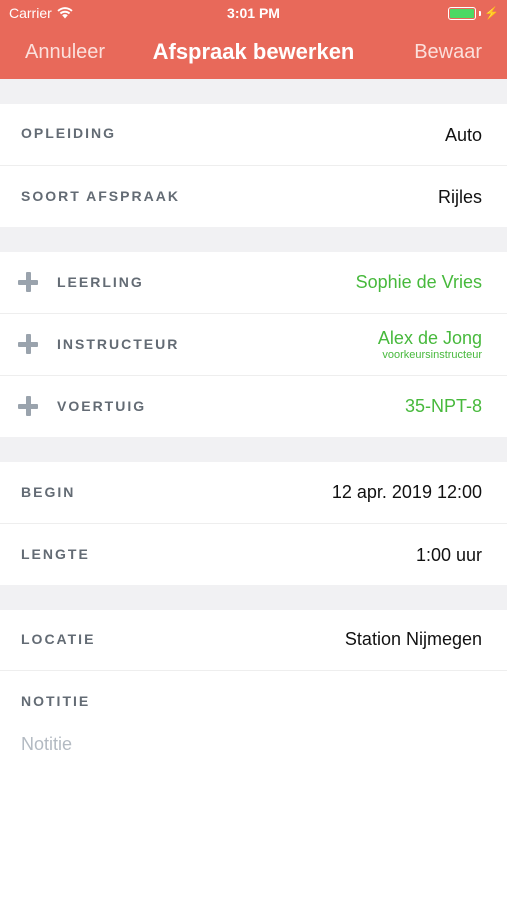 This screenshot has height=900, width=507. I want to click on status-bar: Carrier 3:01 PM ⚡, so click(253, 13).